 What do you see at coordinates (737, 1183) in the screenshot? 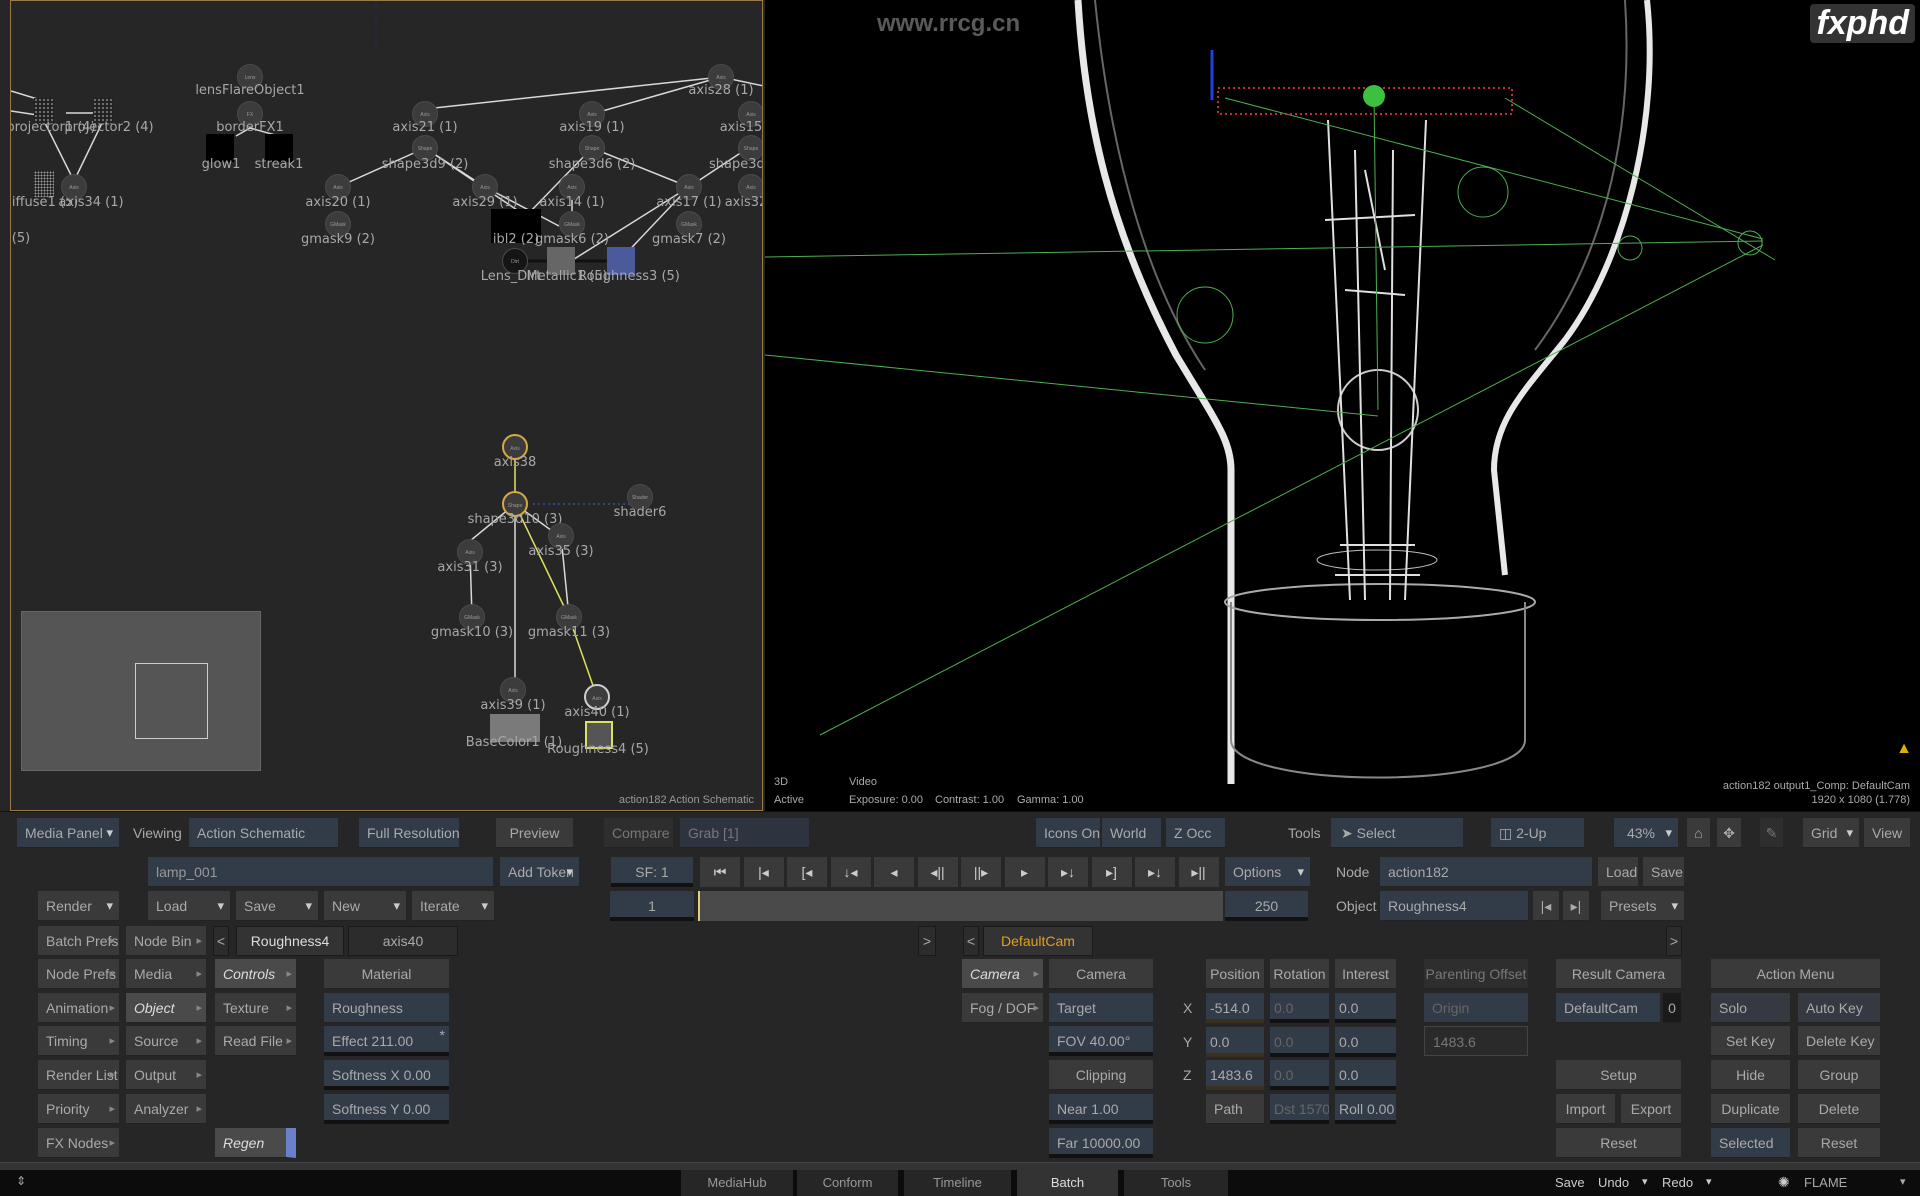
I see `tab-mediahub: MediaHub` at bounding box center [737, 1183].